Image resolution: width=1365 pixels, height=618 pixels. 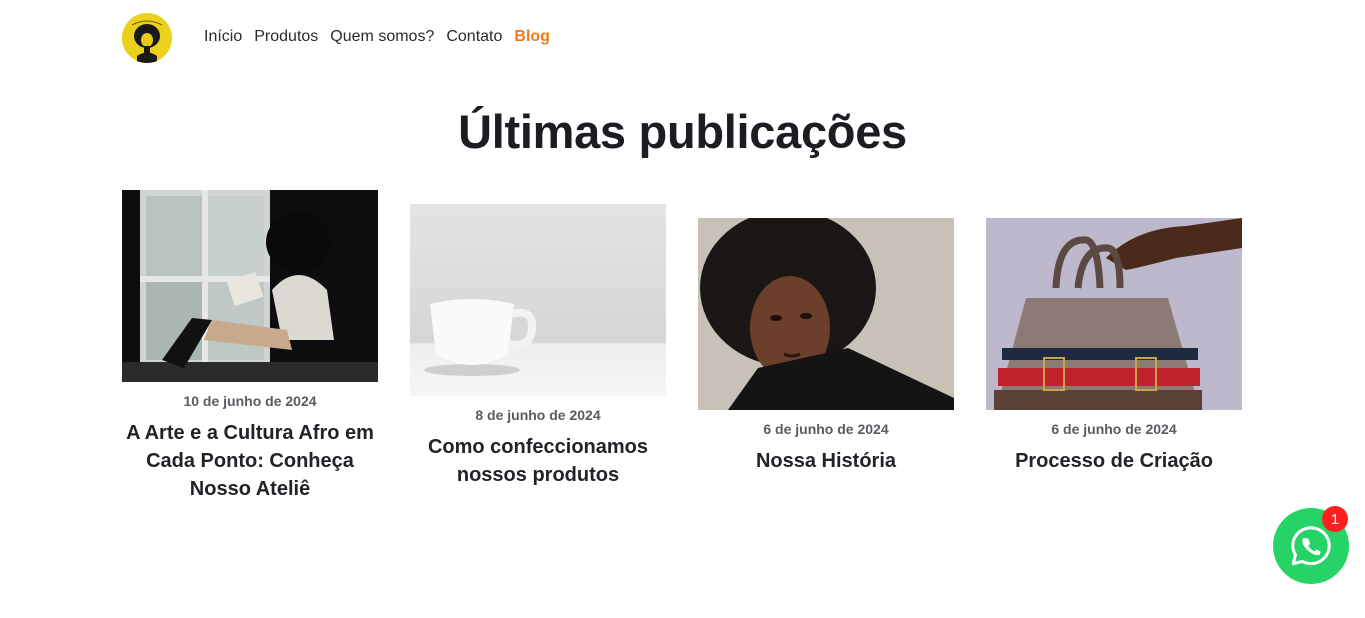 I want to click on post-date: 8 de junho de 2024, so click(x=538, y=415).